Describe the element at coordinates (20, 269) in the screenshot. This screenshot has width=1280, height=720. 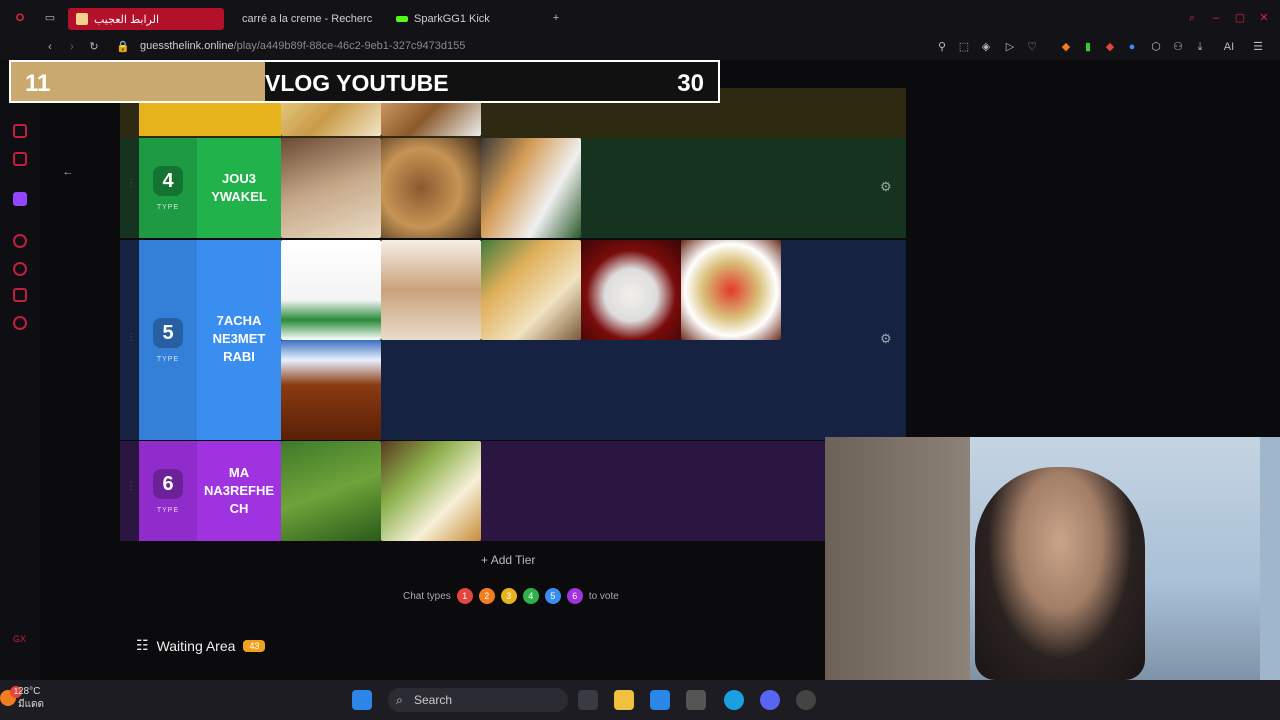
I see `history-icon` at that location.